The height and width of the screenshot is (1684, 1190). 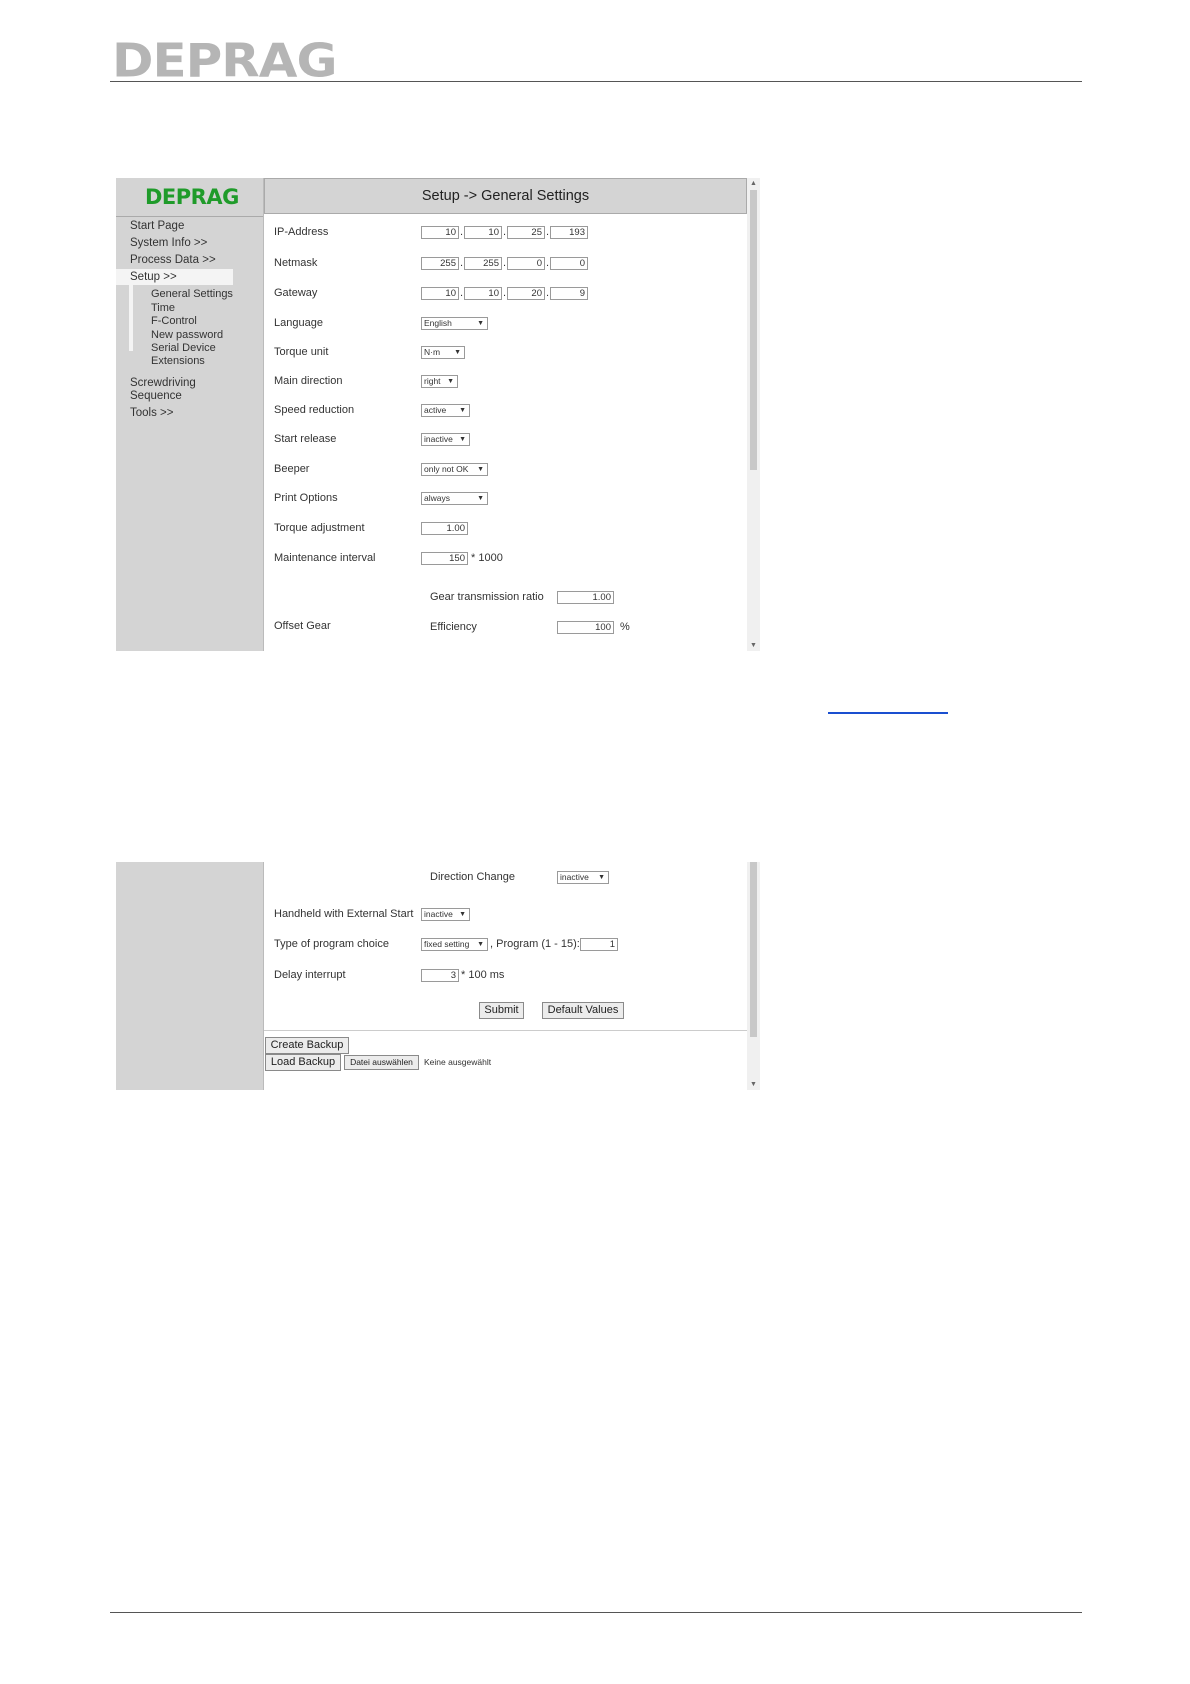 I want to click on gear-ratio-input: 1.00, so click(x=585, y=597).